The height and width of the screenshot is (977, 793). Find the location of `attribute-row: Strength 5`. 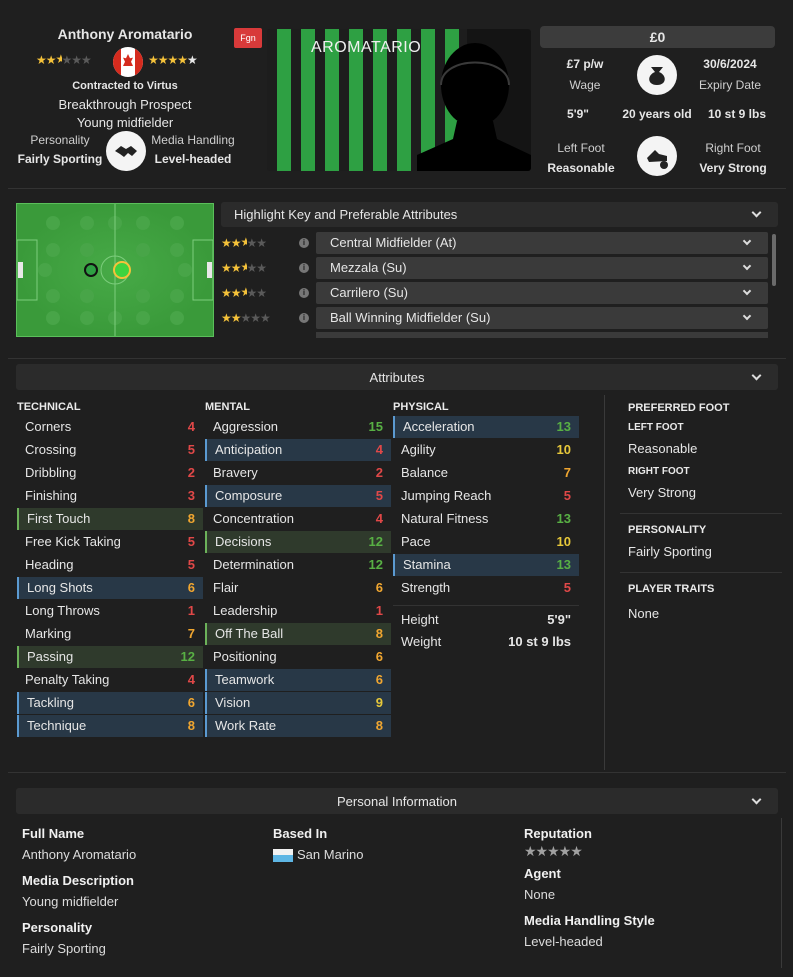

attribute-row: Strength 5 is located at coordinates (486, 588).